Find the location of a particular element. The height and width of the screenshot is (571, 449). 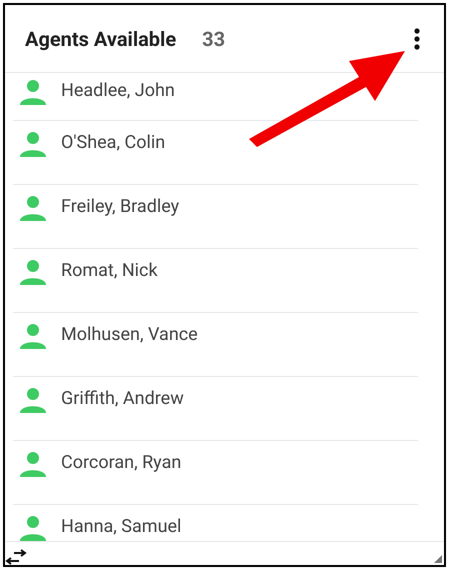

agent-name: Freiley, Bradley is located at coordinates (120, 207).